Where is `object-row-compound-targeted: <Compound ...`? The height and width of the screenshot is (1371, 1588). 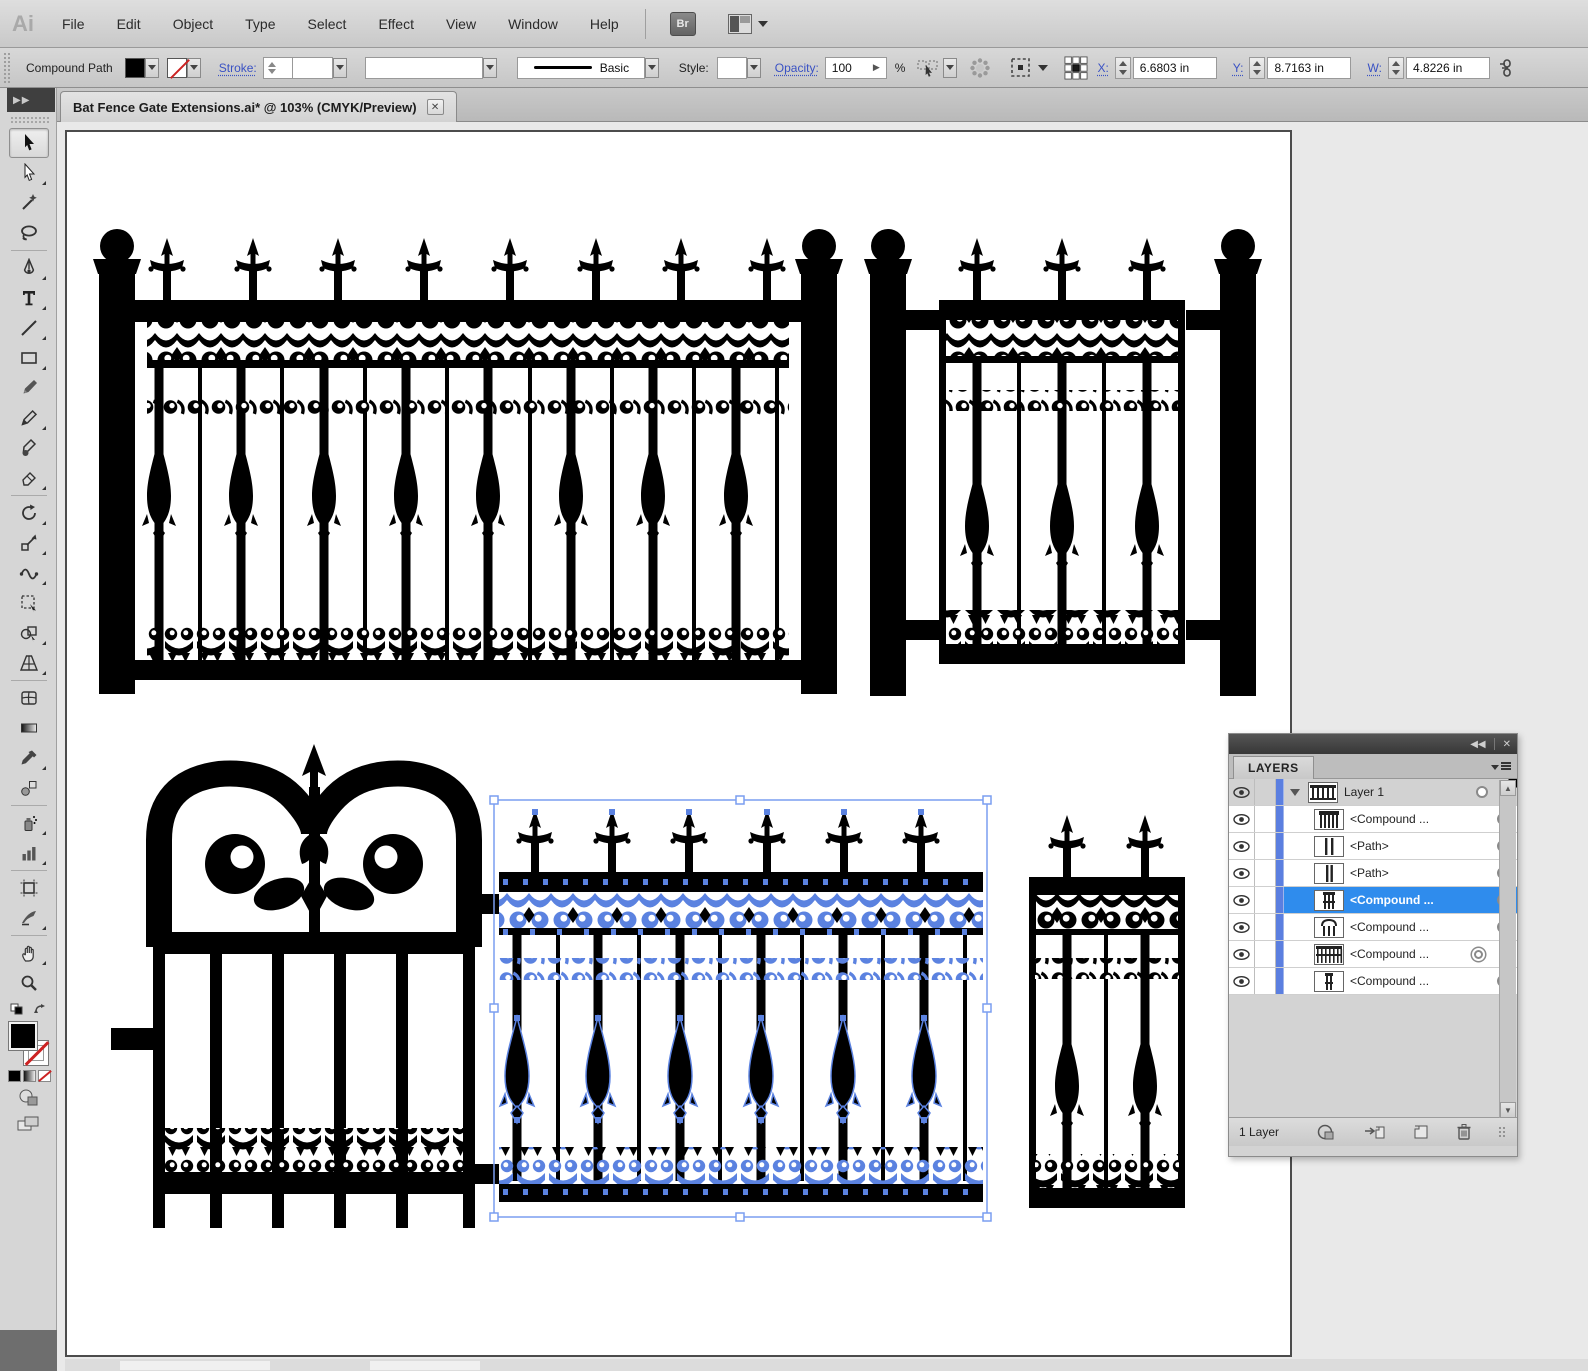 object-row-compound-targeted: <Compound ... is located at coordinates (1373, 954).